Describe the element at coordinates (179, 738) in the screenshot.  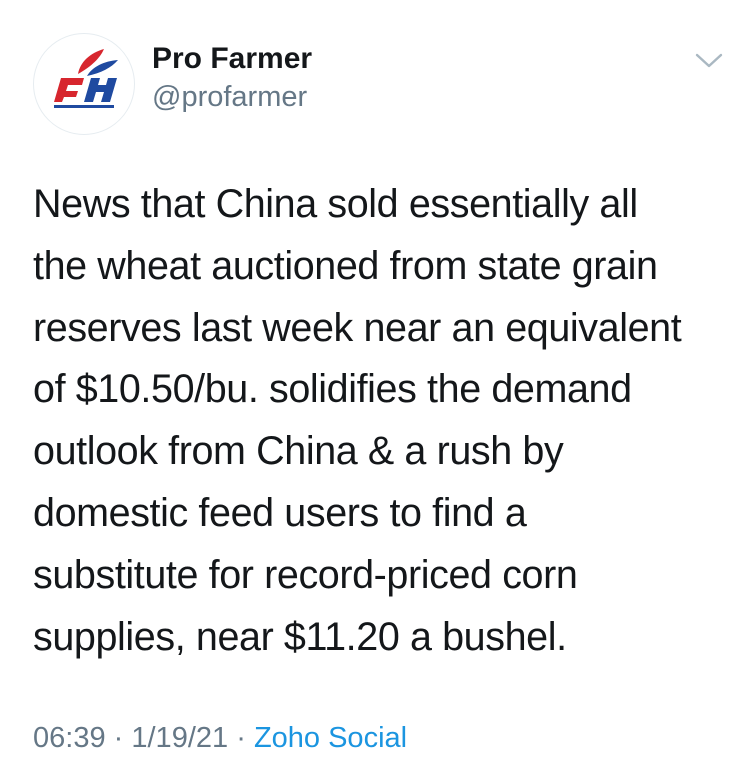
I see `tweet-date: 1/19/21` at that location.